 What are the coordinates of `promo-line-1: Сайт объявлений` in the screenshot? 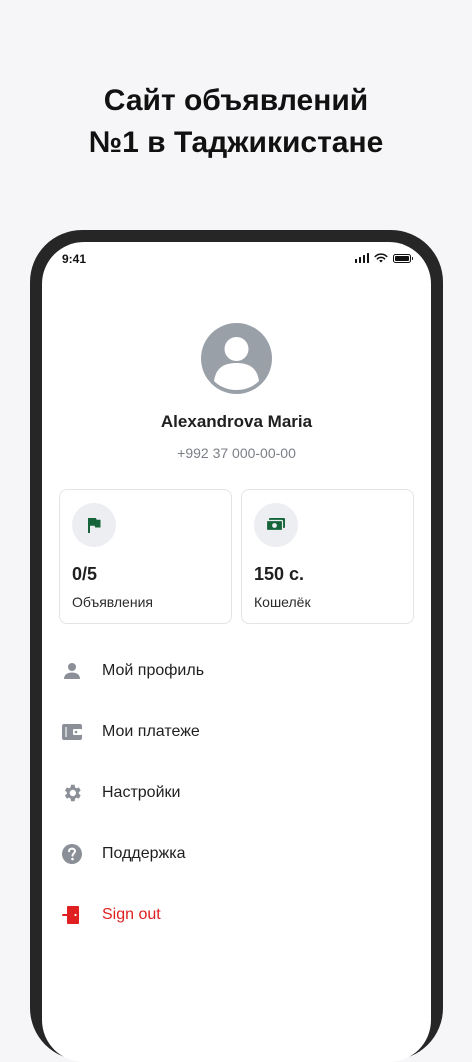 It's located at (236, 100).